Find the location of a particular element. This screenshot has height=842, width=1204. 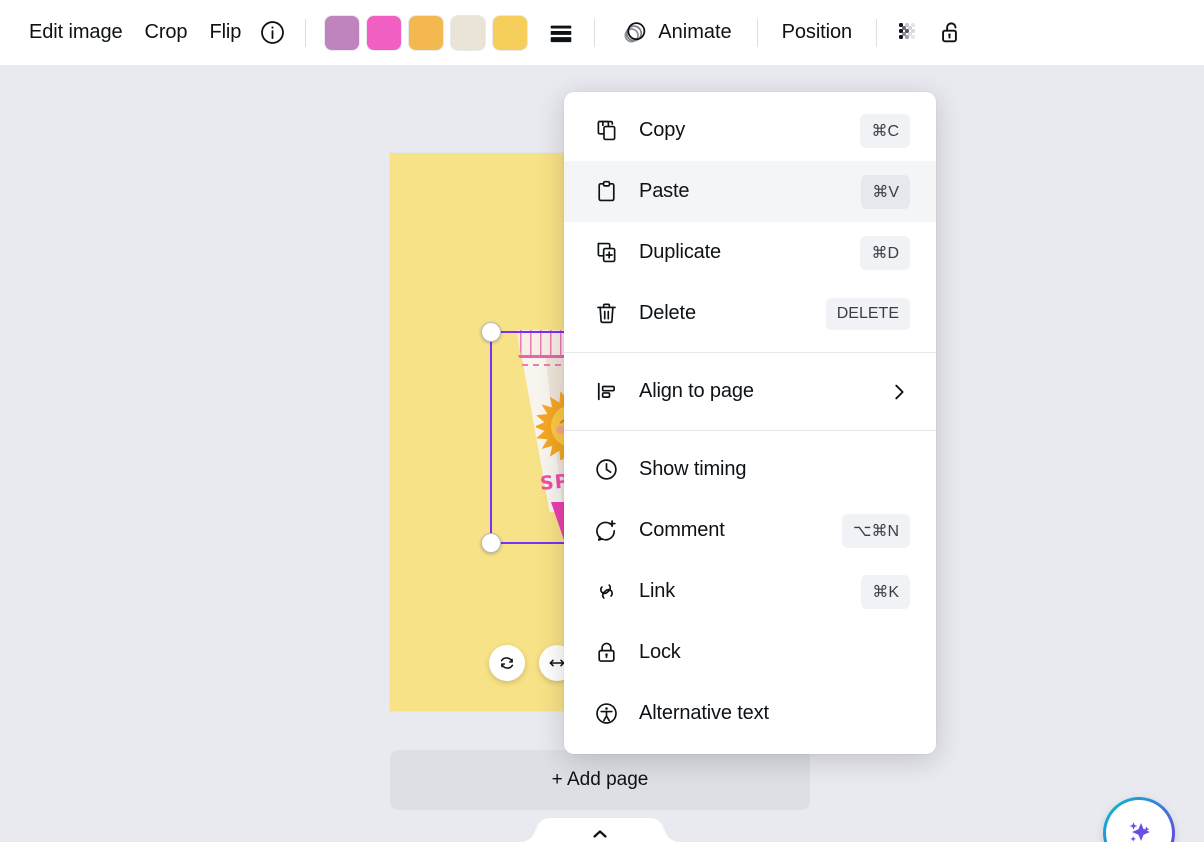

add-page-button: + Add page is located at coordinates (600, 780).